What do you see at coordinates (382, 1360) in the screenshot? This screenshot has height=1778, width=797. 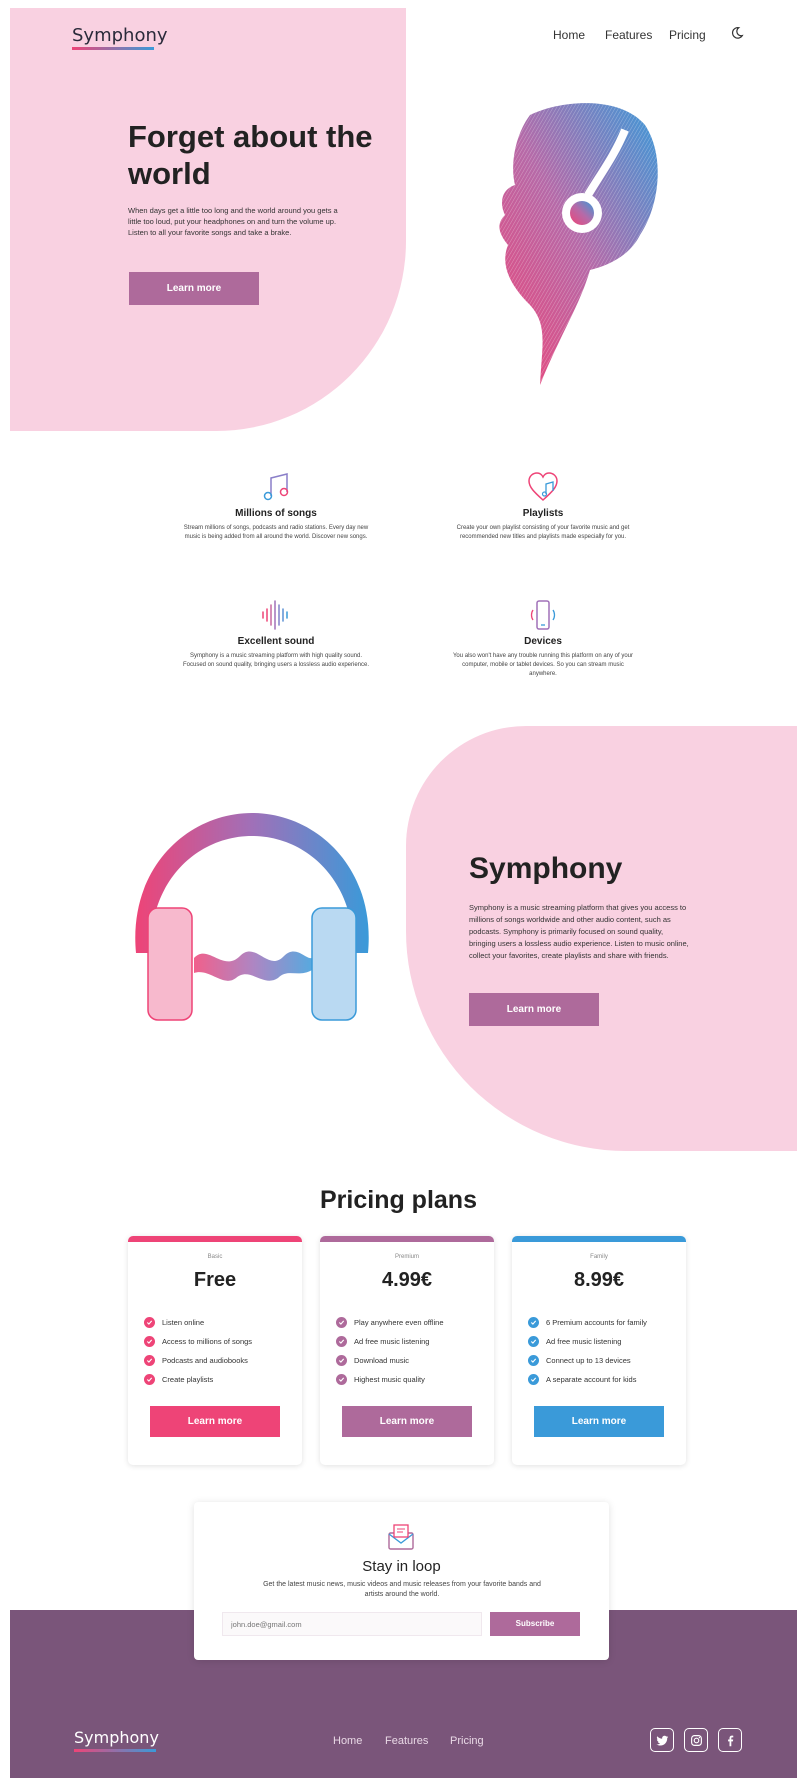 I see `plan-feature: Download music` at bounding box center [382, 1360].